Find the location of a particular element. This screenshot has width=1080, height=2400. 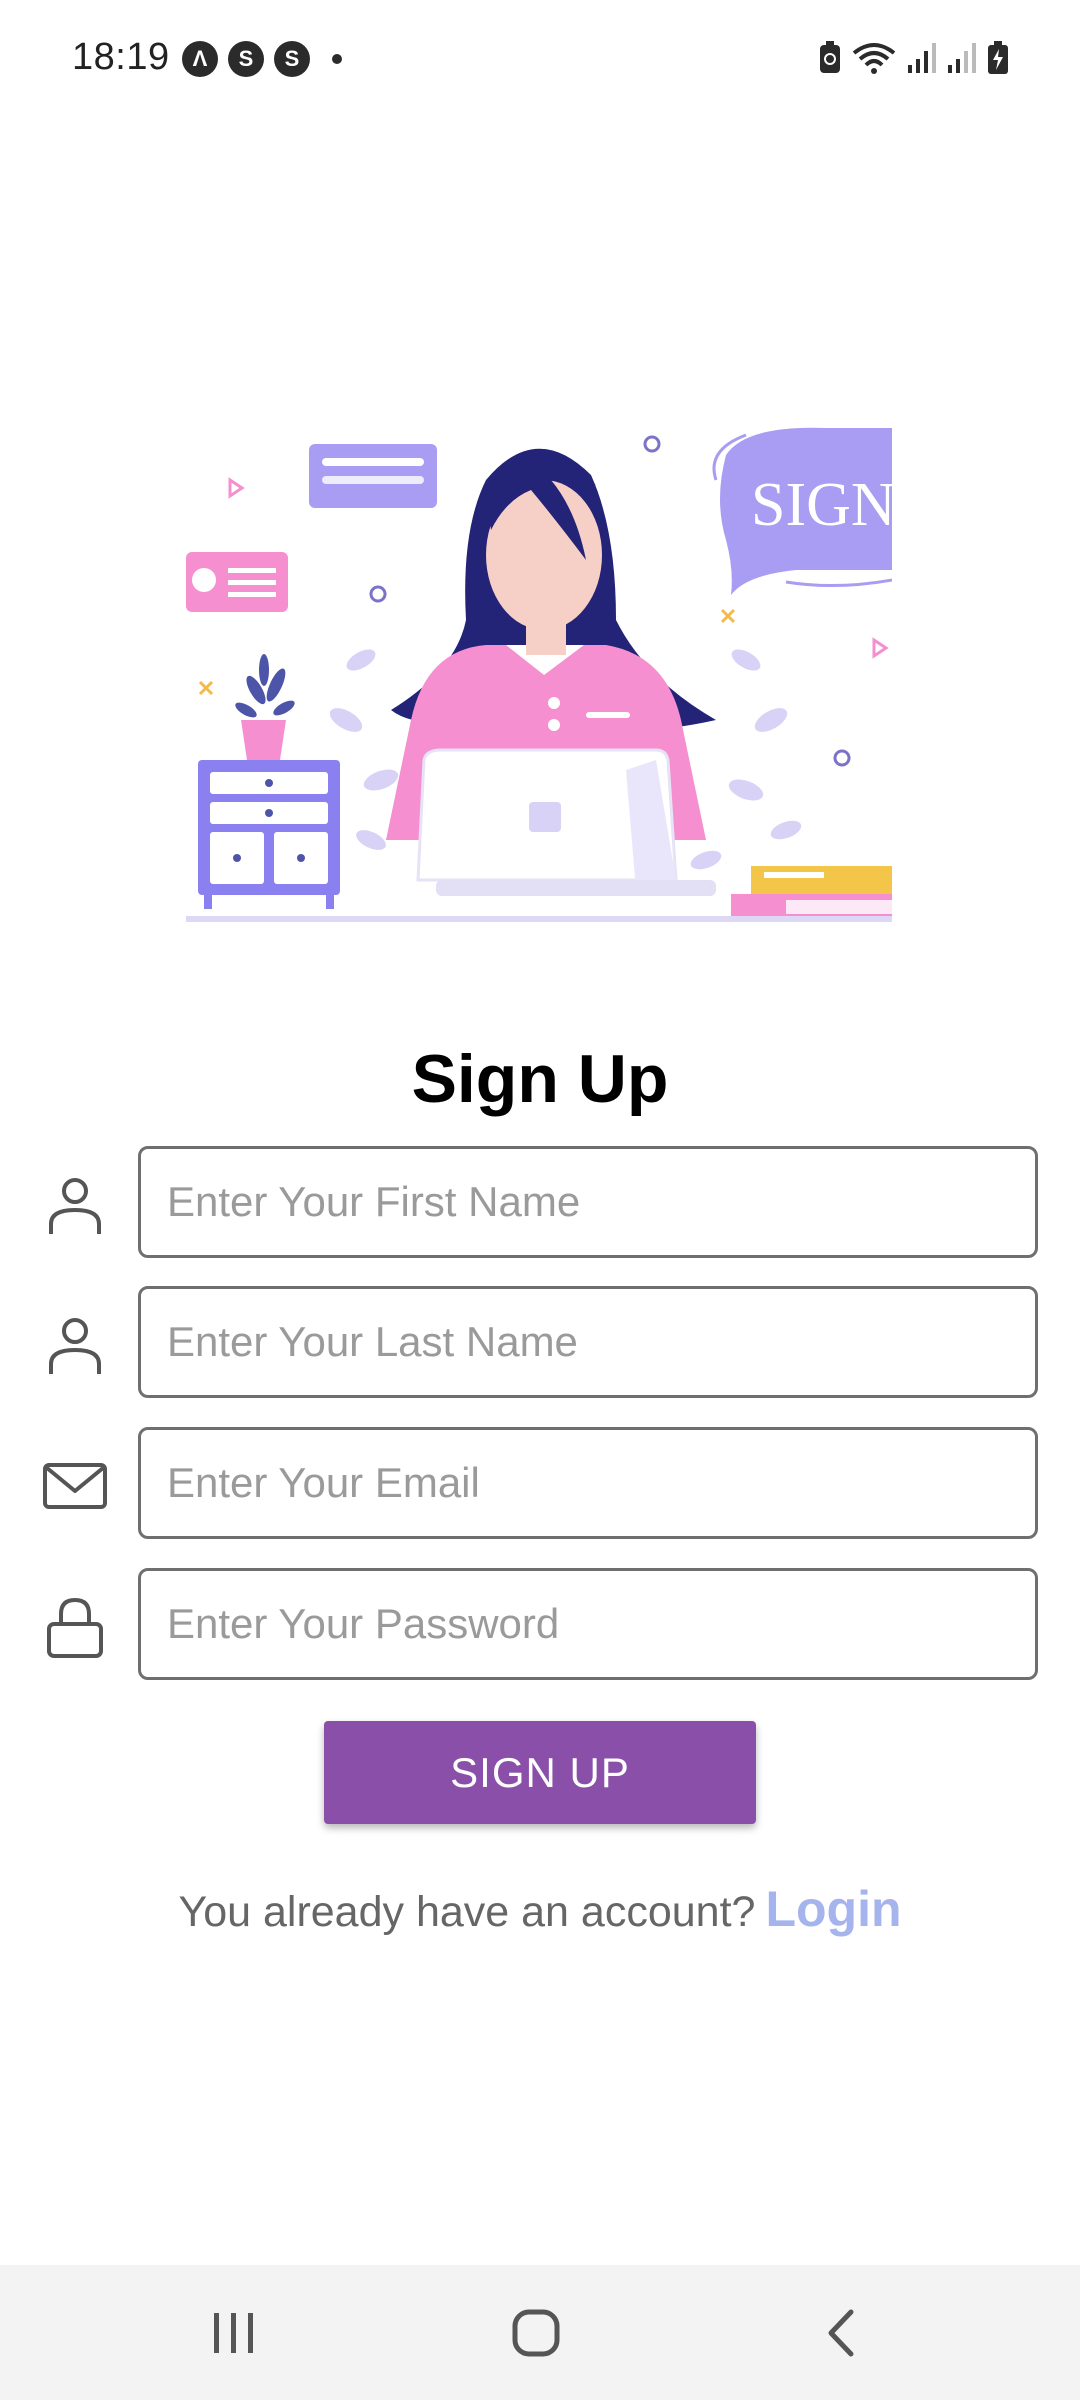

first-name-row is located at coordinates (540, 1202).